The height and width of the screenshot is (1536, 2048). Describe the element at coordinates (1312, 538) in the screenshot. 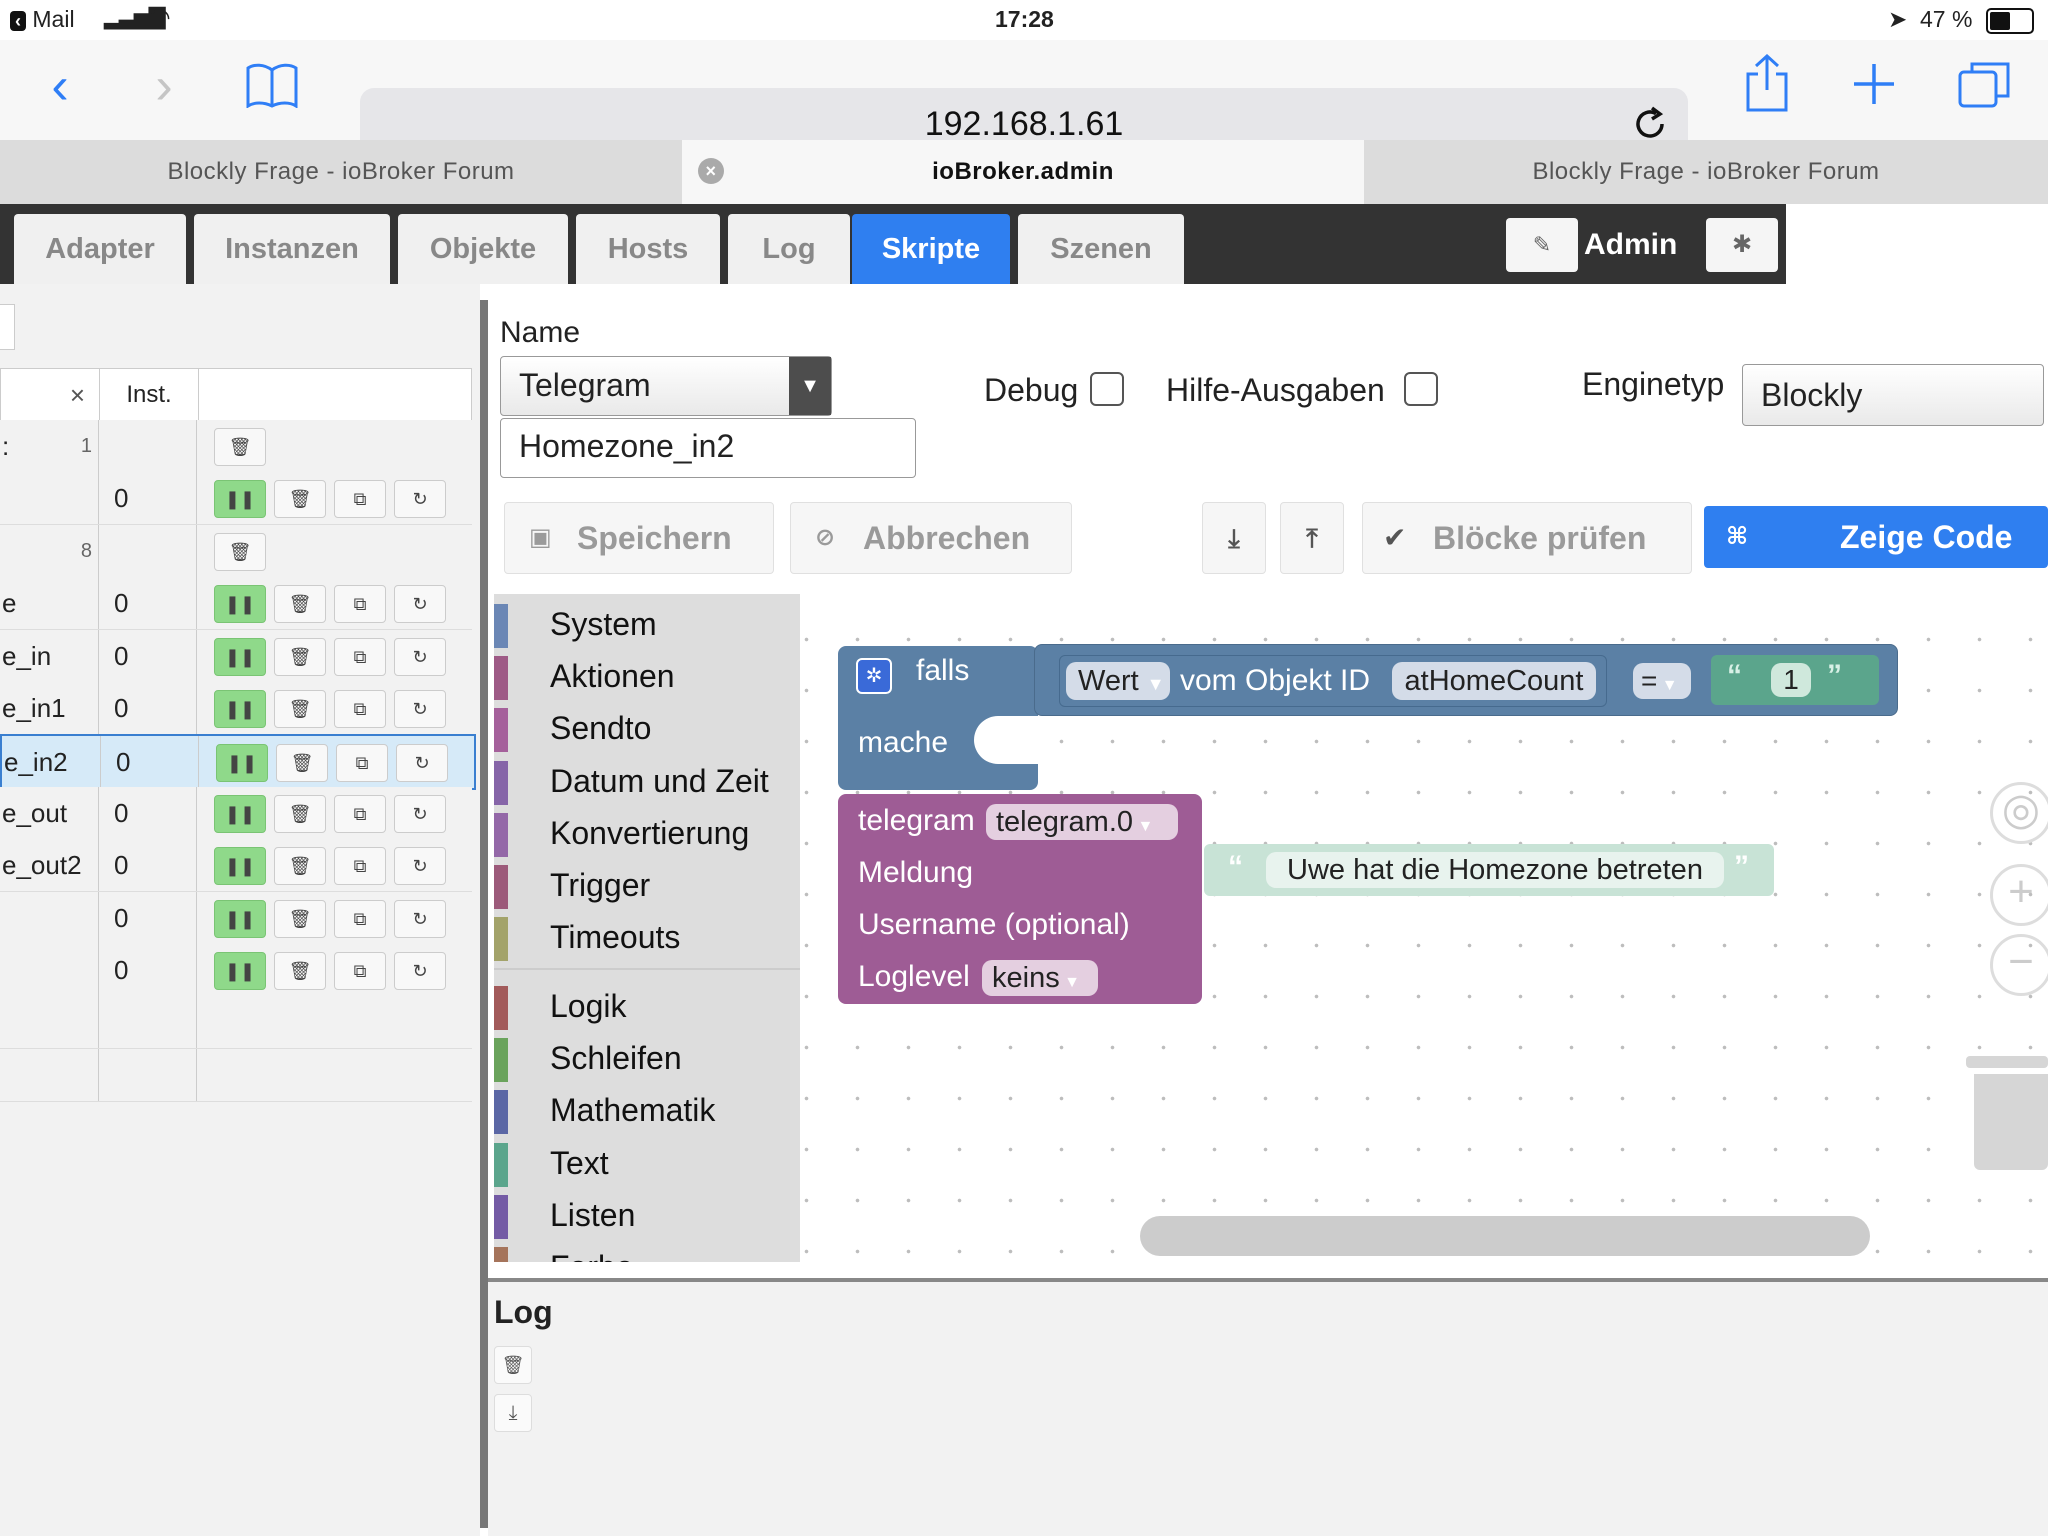

I see `import-icon: ⤒` at that location.